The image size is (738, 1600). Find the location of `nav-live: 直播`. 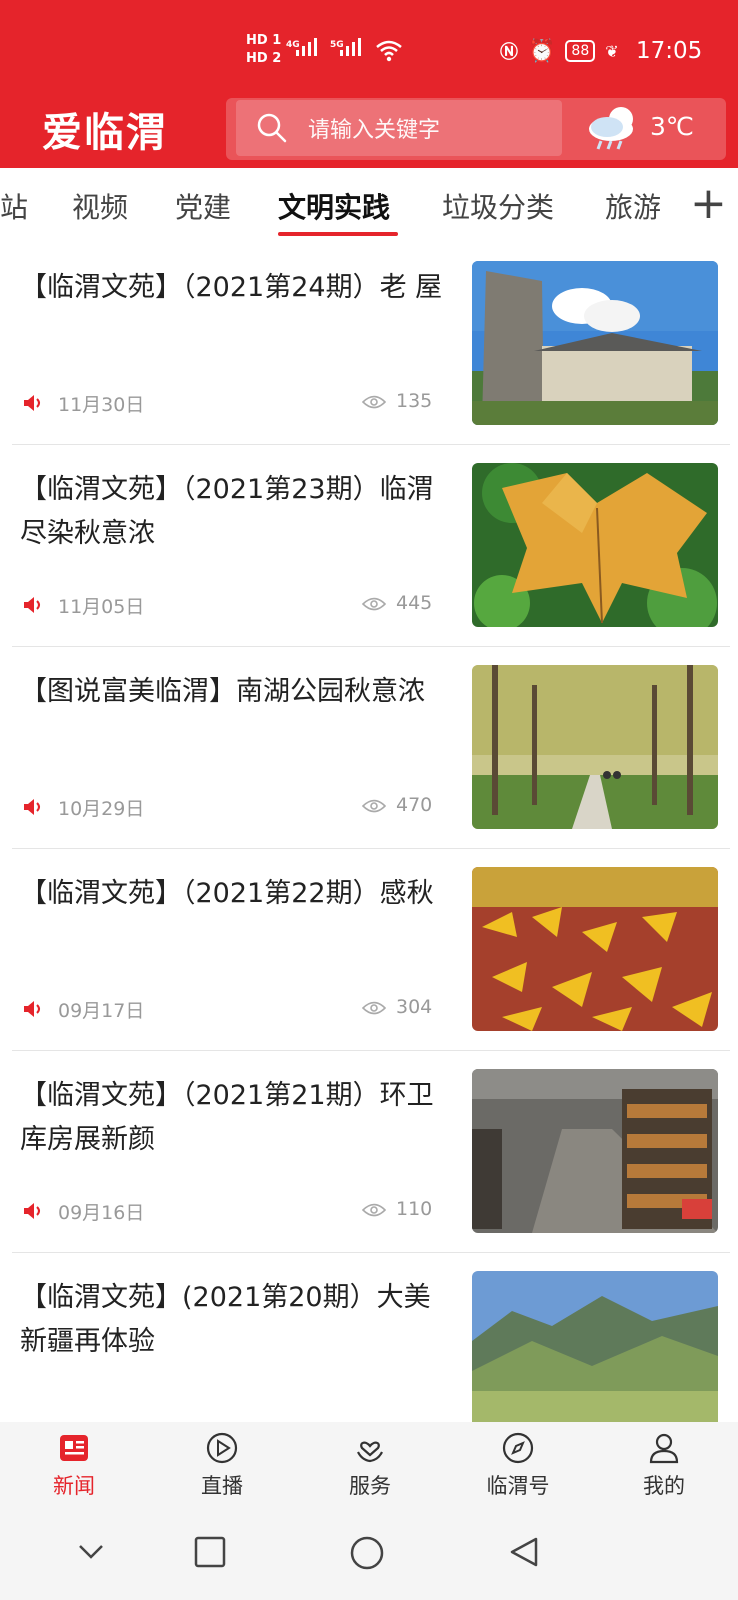

nav-live: 直播 is located at coordinates (222, 1466).